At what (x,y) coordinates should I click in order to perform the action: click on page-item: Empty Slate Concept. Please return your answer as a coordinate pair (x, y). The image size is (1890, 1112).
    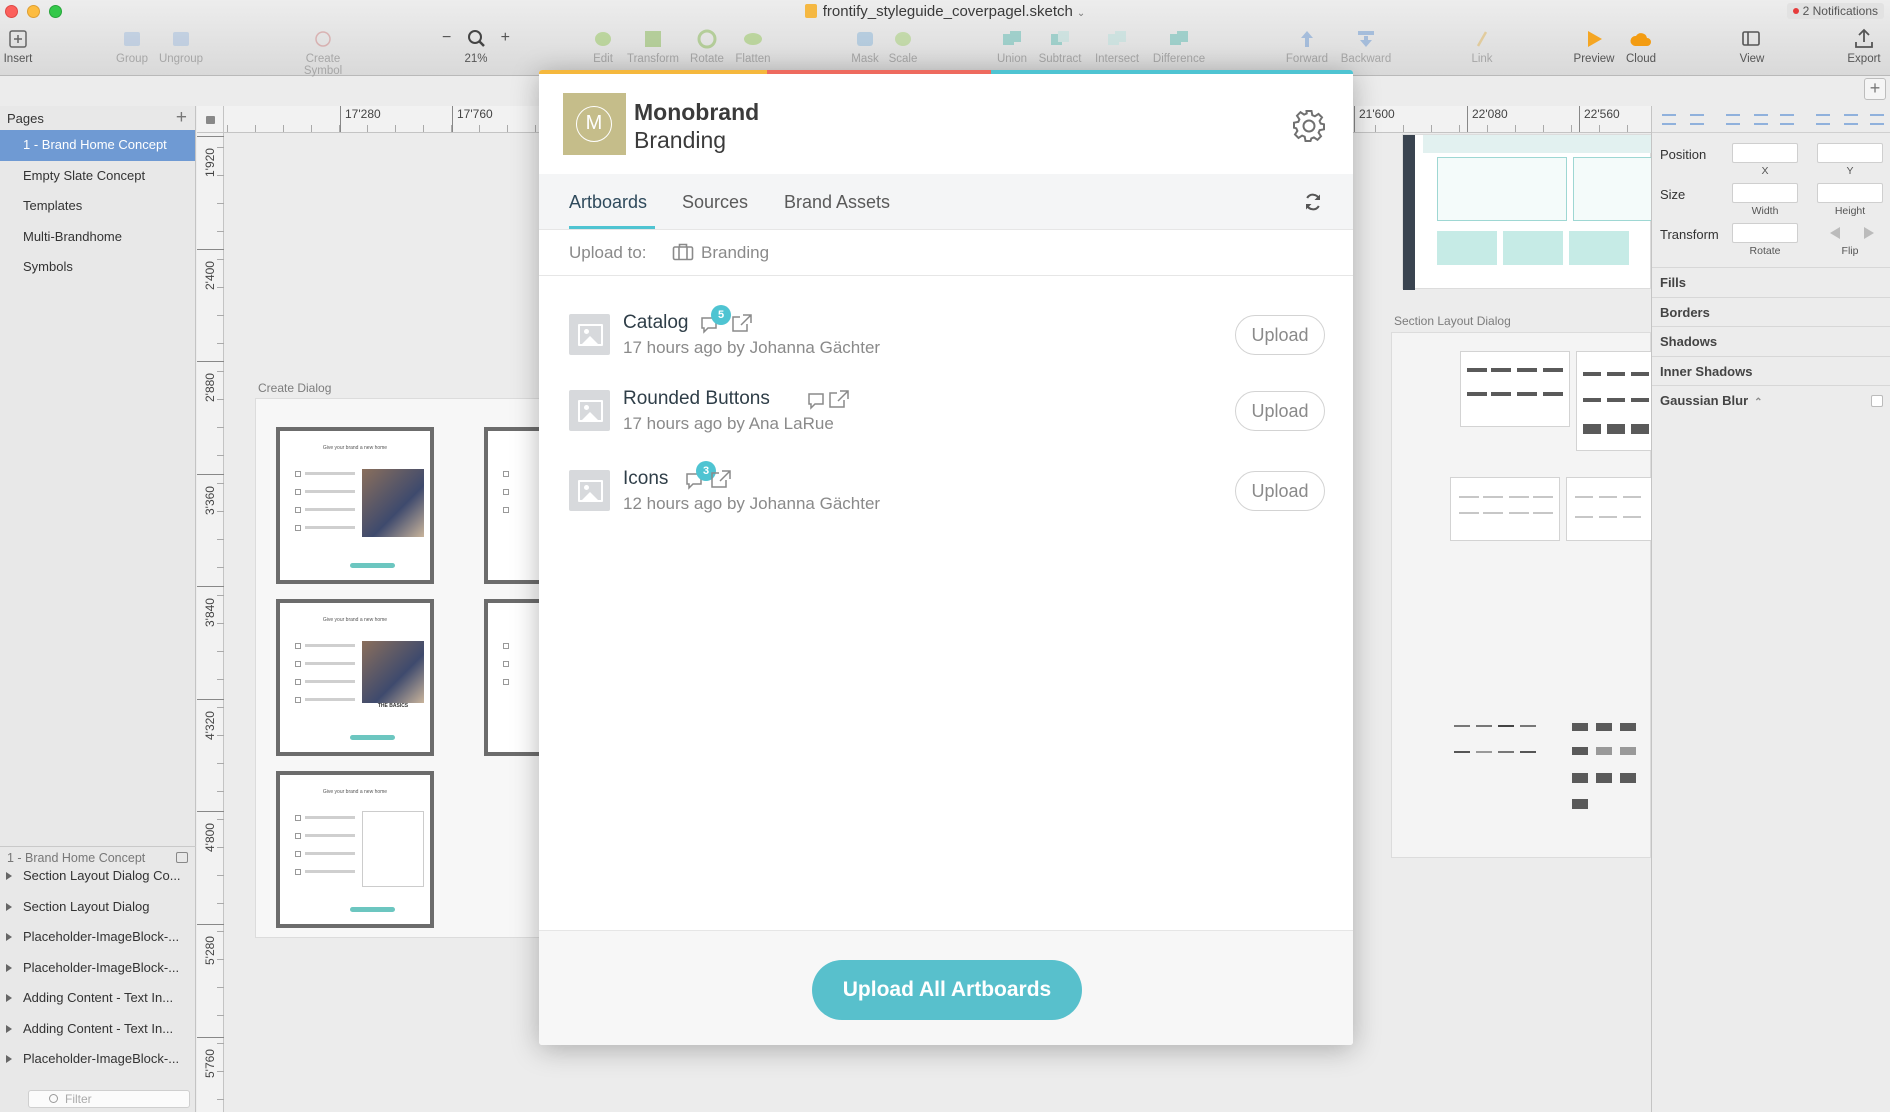
    Looking at the image, I should click on (97, 176).